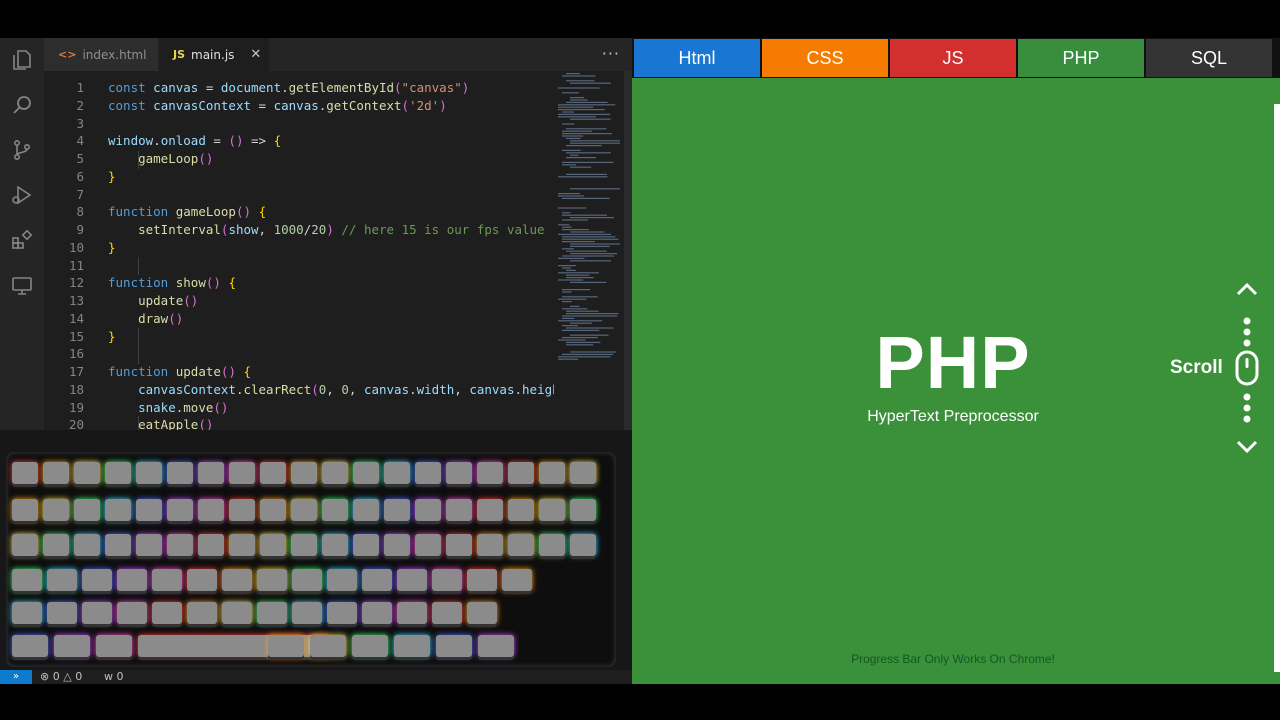  Describe the element at coordinates (1209, 58) in the screenshot. I see `nav-sql: SQL` at that location.